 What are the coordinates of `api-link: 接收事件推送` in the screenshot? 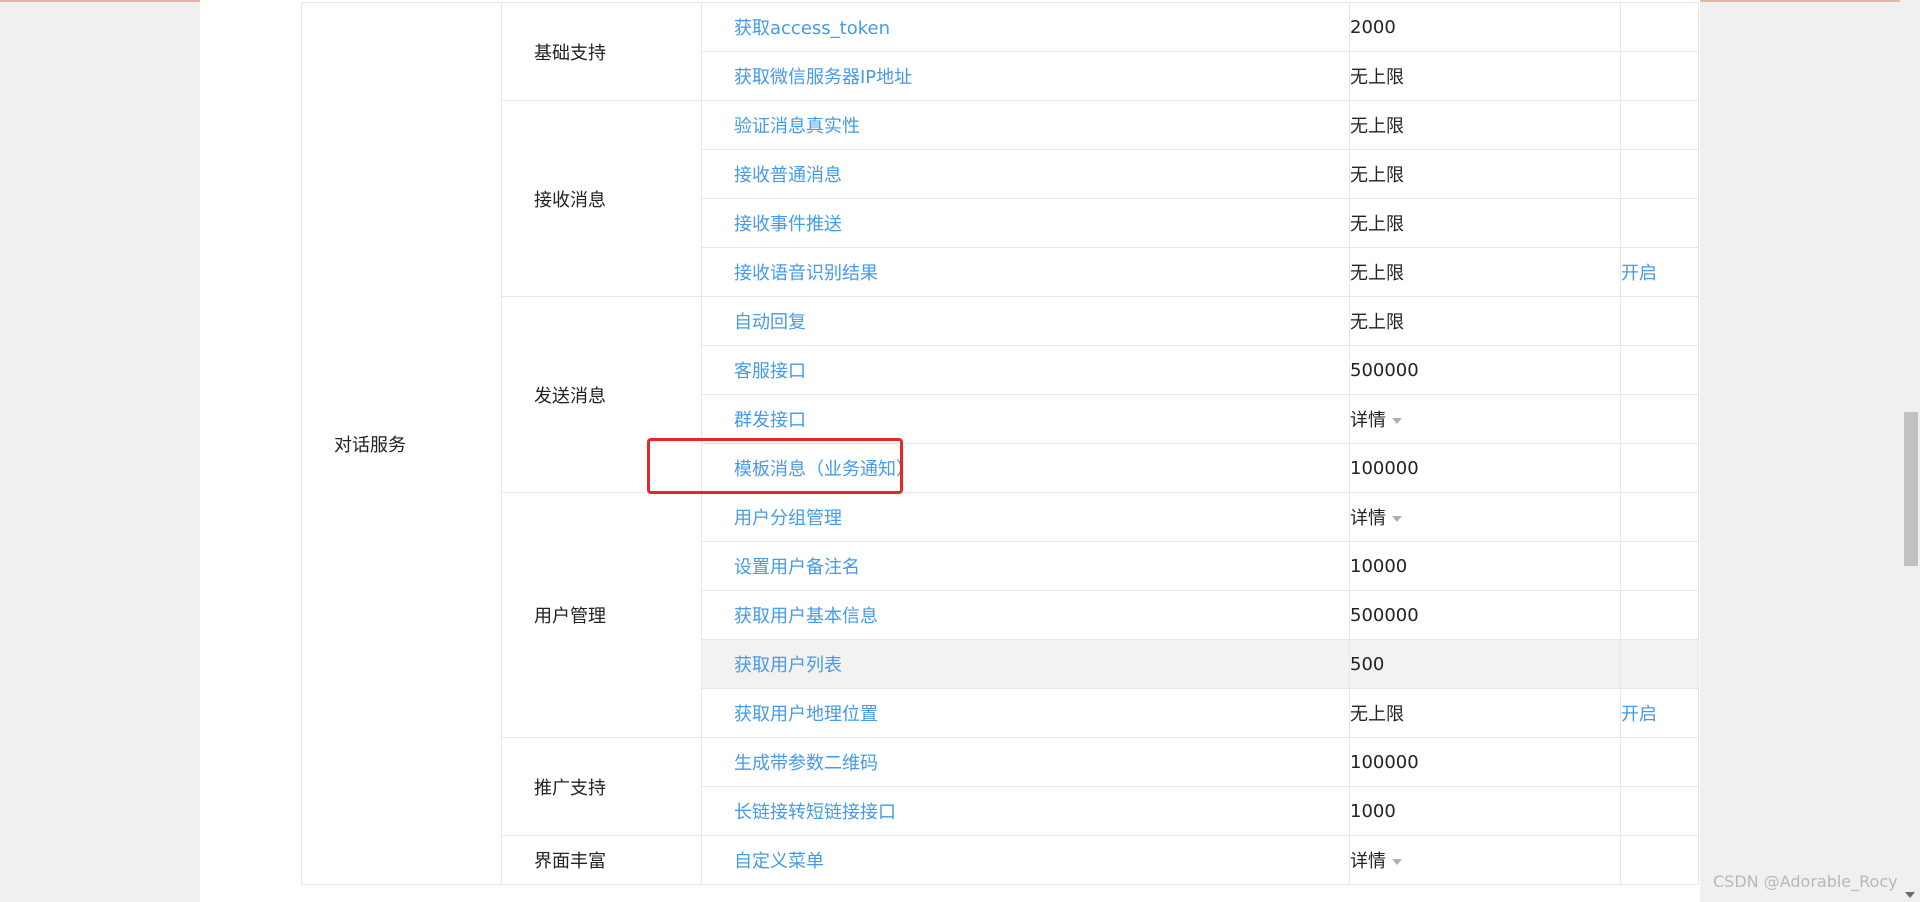 It's located at (788, 224).